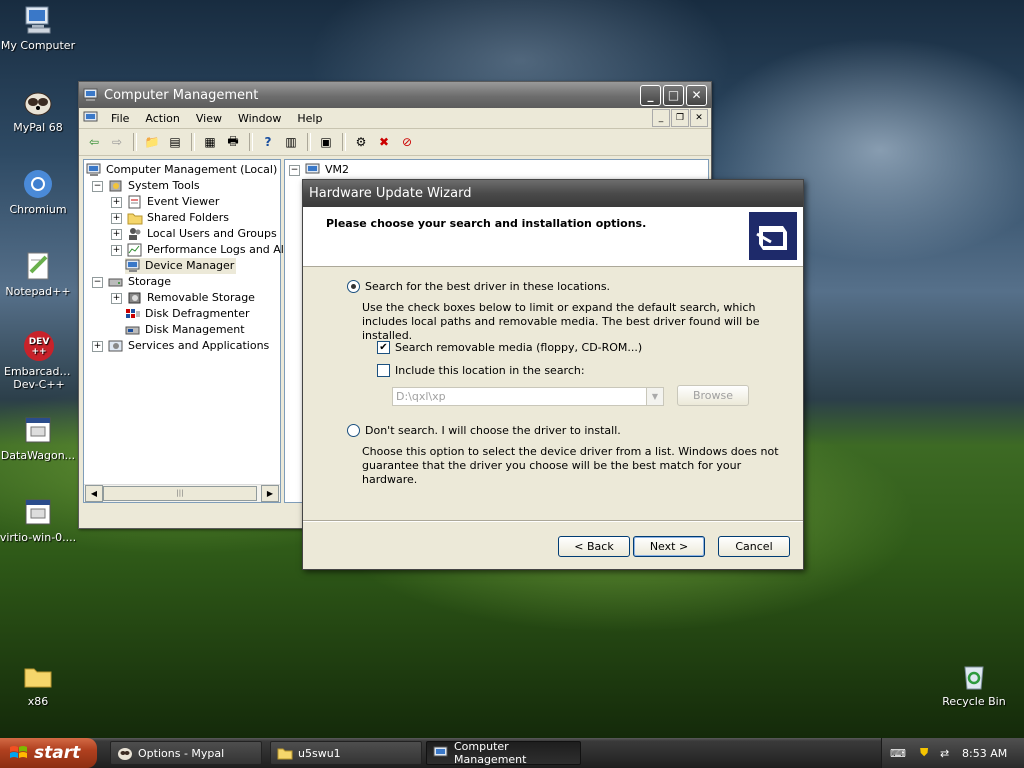 The width and height of the screenshot is (1024, 768). I want to click on desktop-icon-devcpp: DEV ++ Embarcadero Dev-C++, so click(40, 360).